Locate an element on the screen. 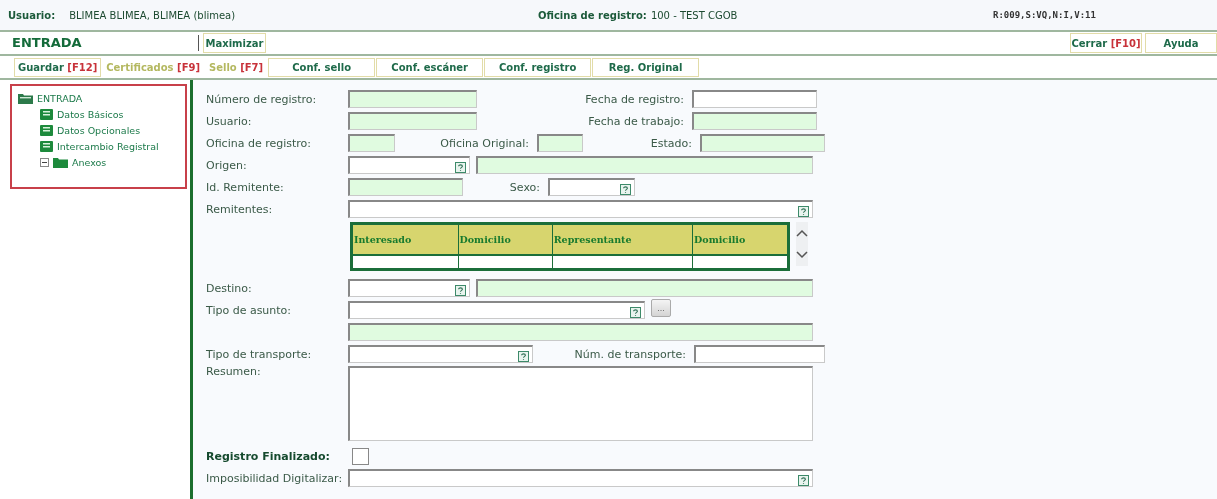 The image size is (1217, 499). toolbar-button: Conf. escáner is located at coordinates (430, 67).